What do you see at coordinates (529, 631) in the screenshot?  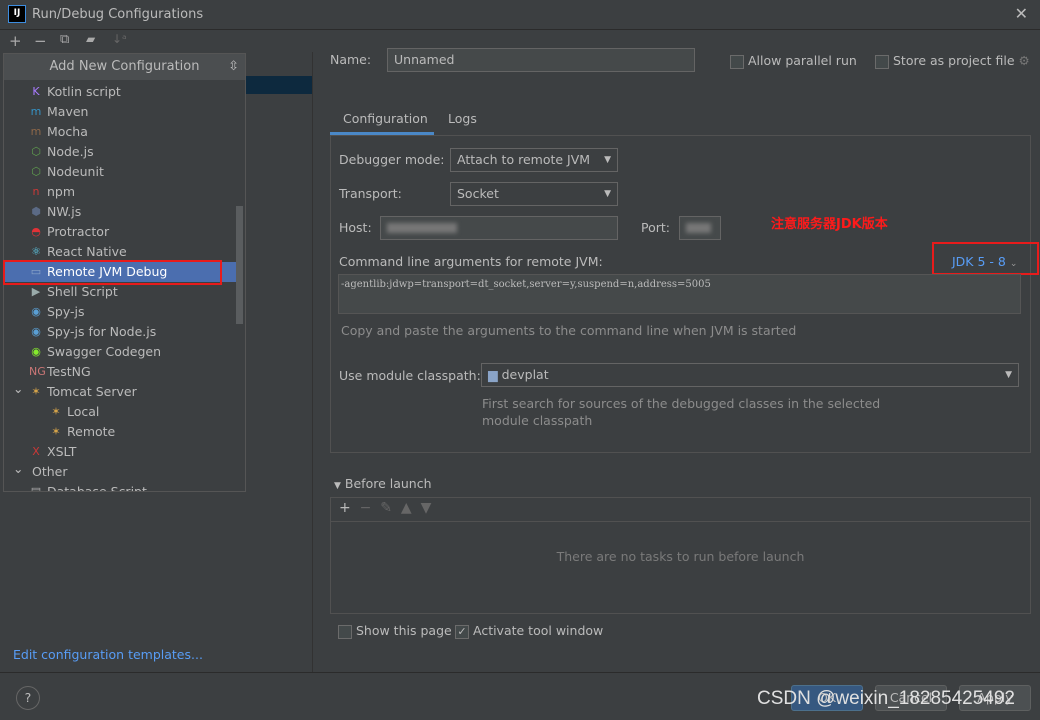 I see `activate-tool-checkbox: ✓ Activate tool window` at bounding box center [529, 631].